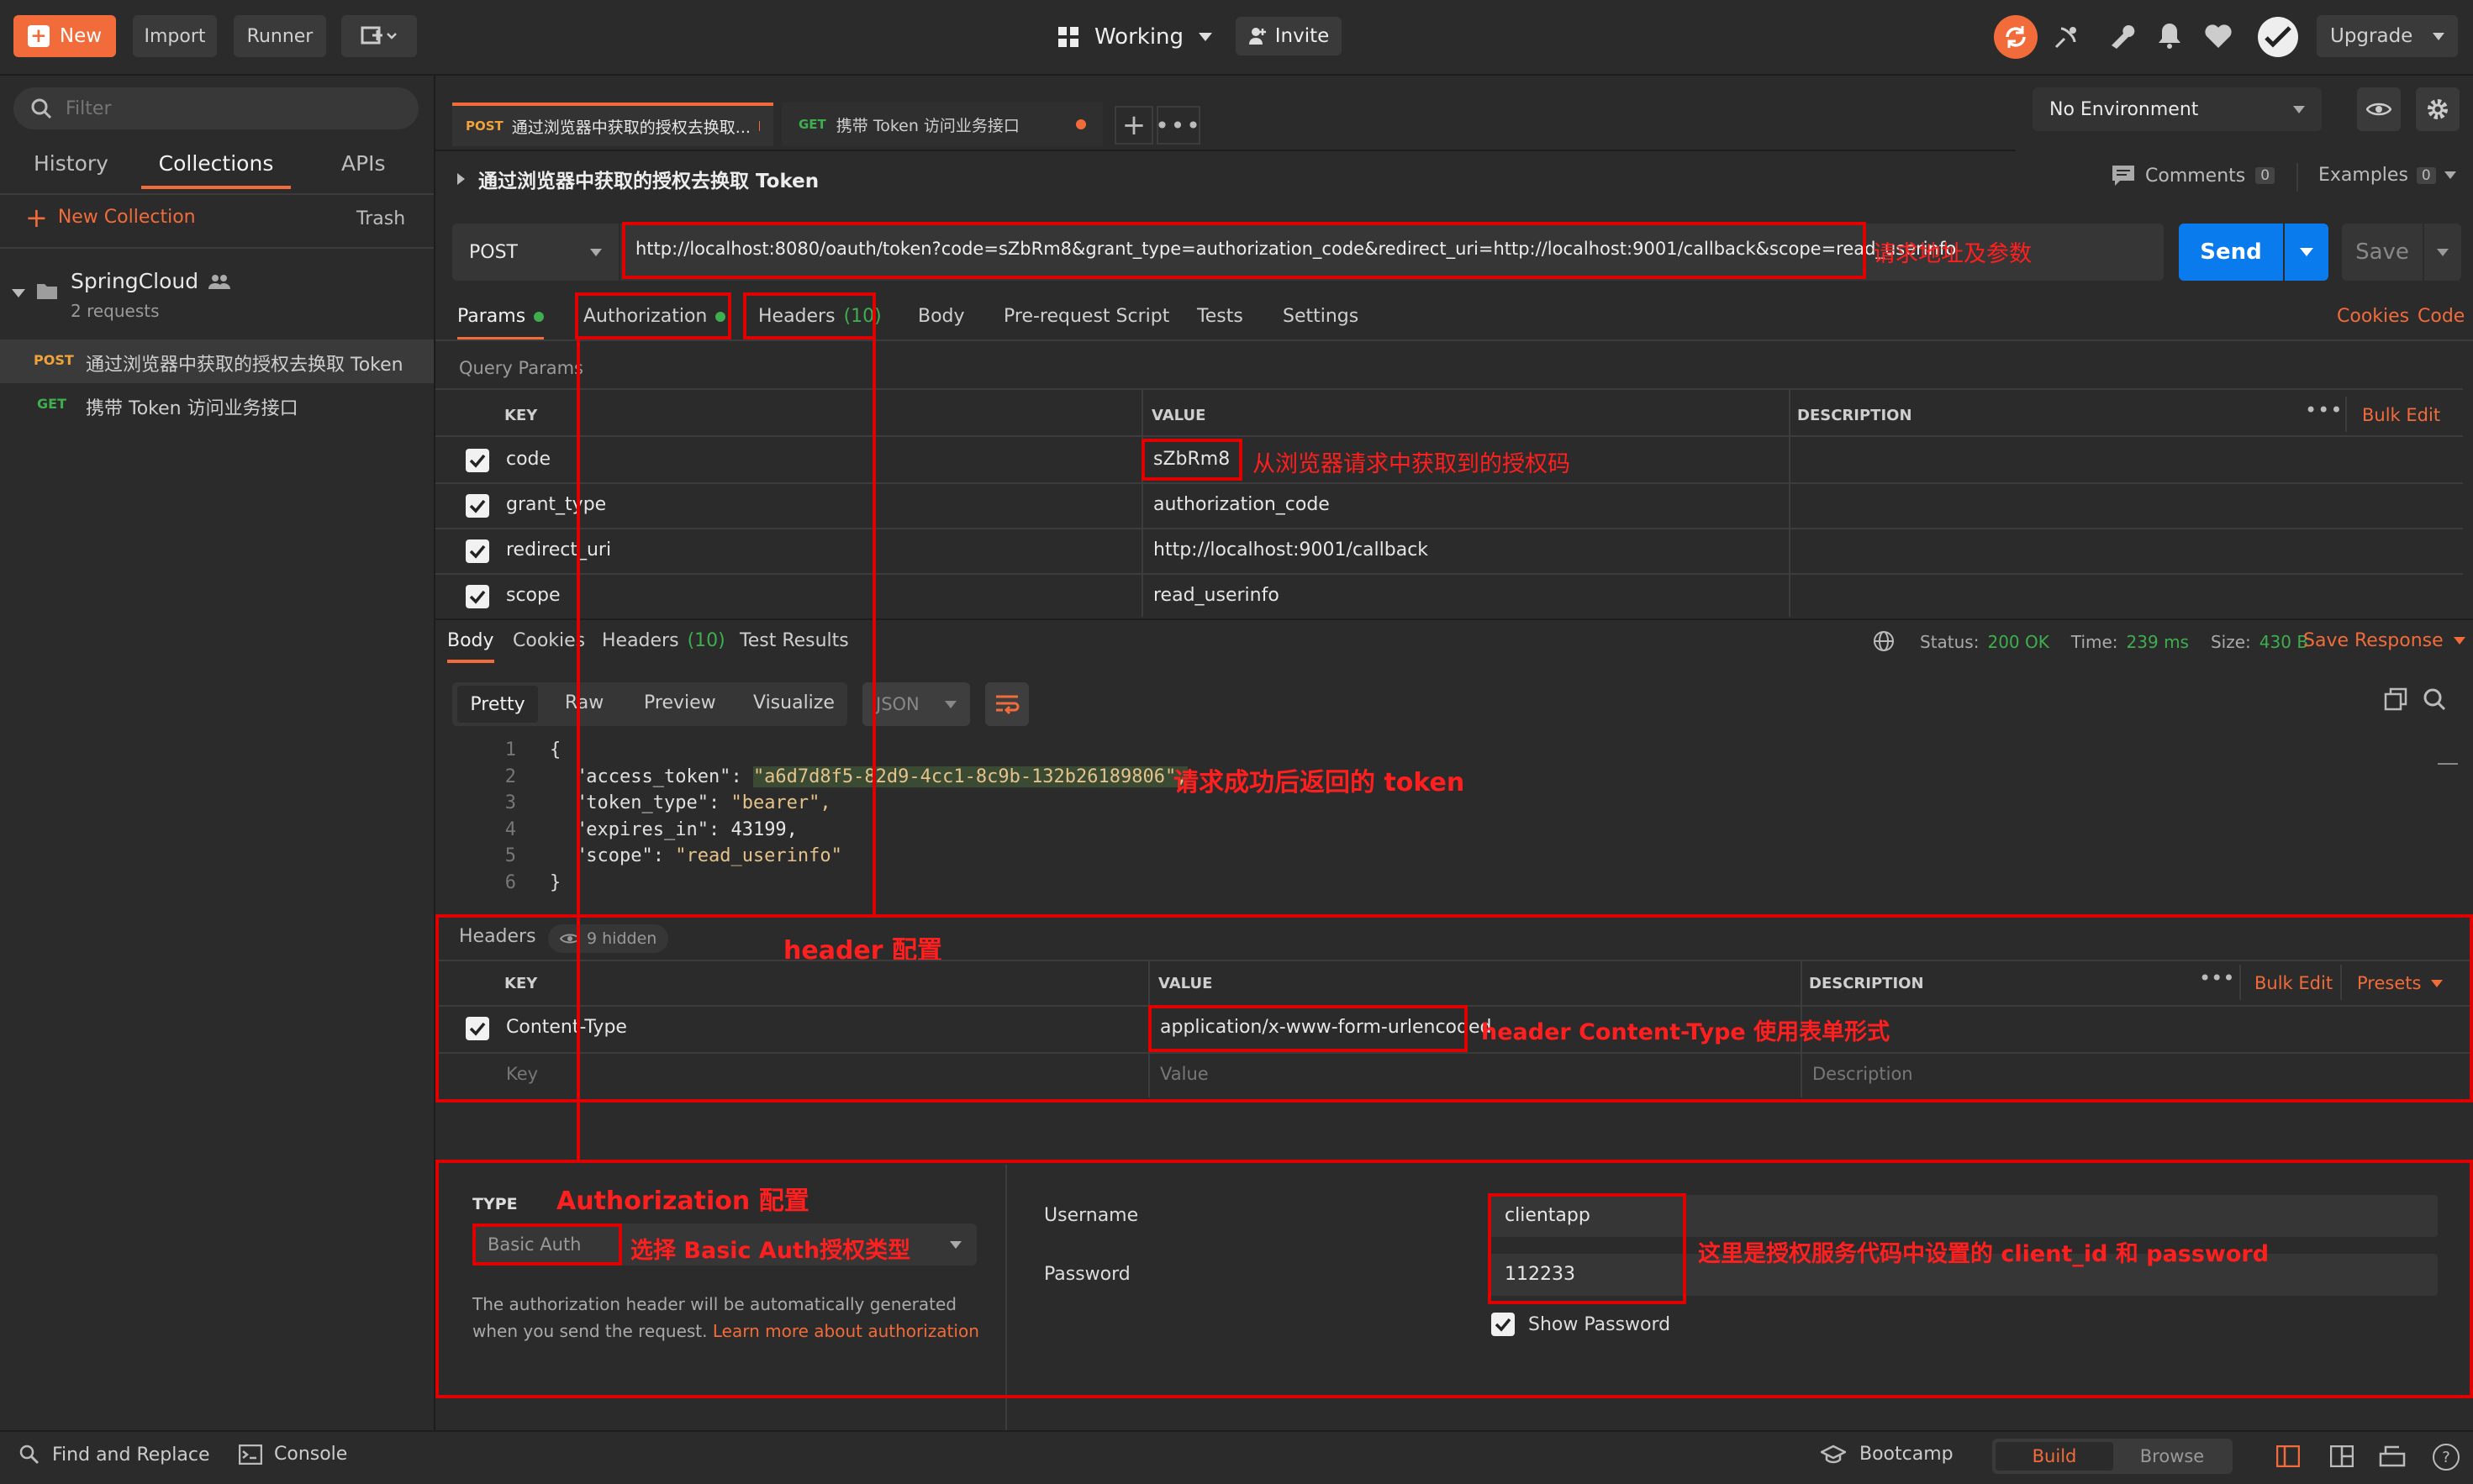 This screenshot has width=2473, height=1484. What do you see at coordinates (2392, 1455) in the screenshot?
I see `keyboard-icon` at bounding box center [2392, 1455].